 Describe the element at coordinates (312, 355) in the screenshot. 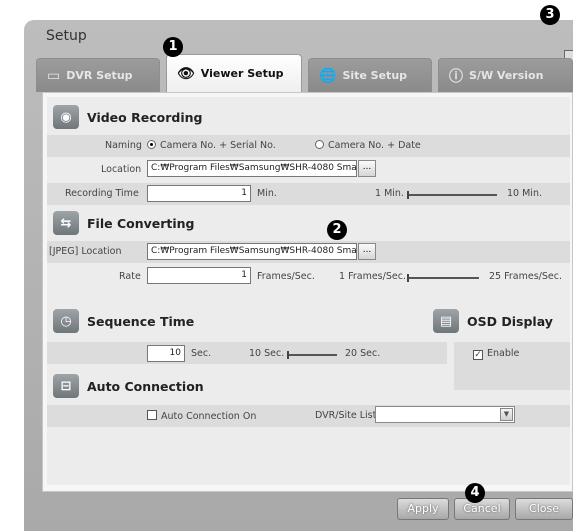

I see `sequence-time-slider` at that location.